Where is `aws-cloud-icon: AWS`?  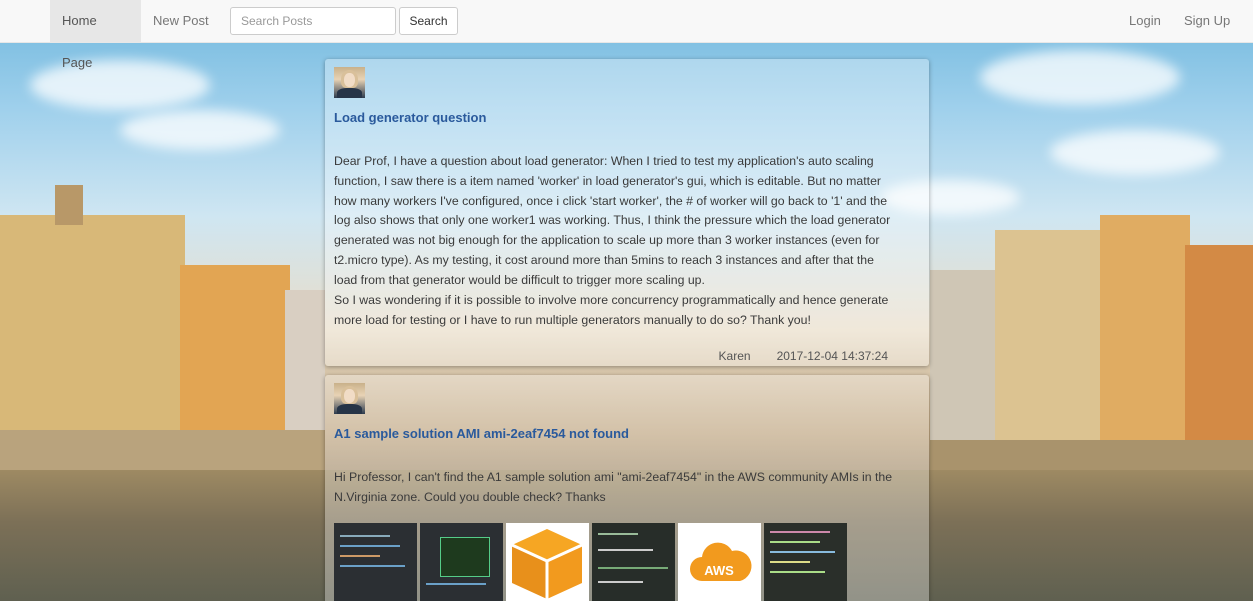 aws-cloud-icon: AWS is located at coordinates (721, 561).